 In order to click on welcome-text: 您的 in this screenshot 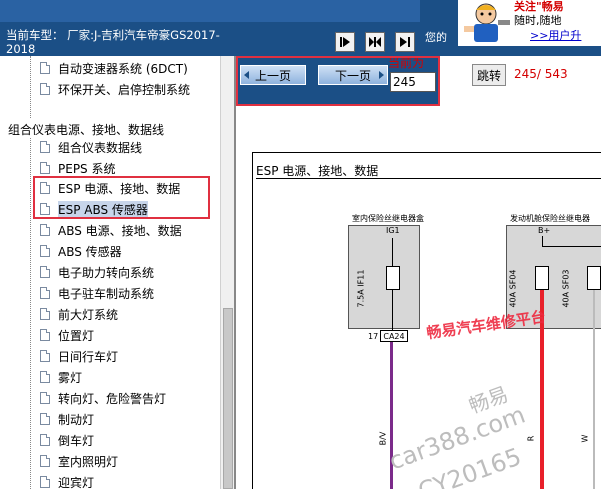, I will do `click(436, 37)`.